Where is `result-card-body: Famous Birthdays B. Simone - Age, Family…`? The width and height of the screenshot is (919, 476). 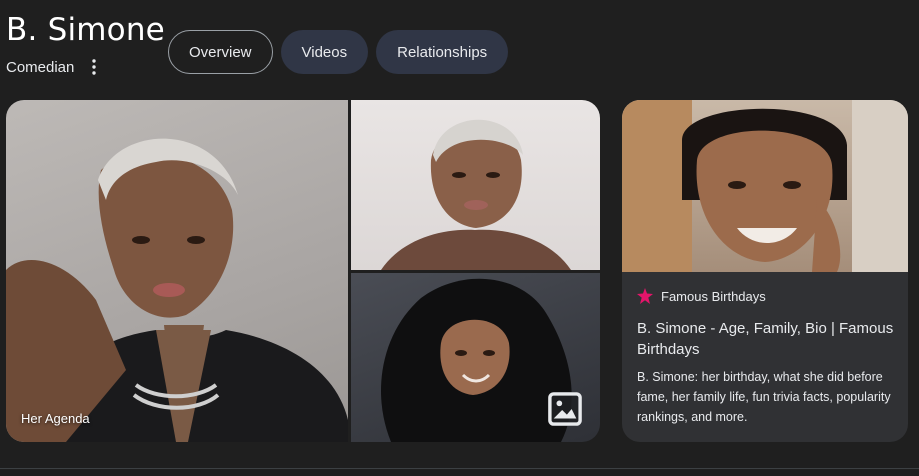 result-card-body: Famous Birthdays B. Simone - Age, Family… is located at coordinates (766, 357).